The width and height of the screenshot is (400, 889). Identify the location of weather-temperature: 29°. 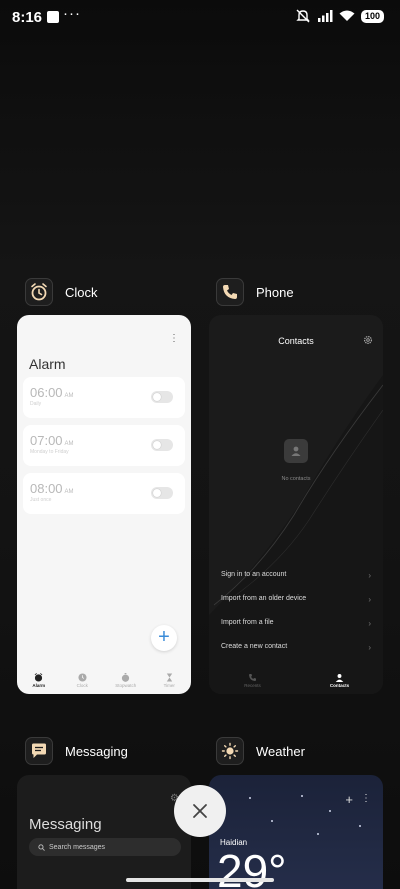
(252, 867).